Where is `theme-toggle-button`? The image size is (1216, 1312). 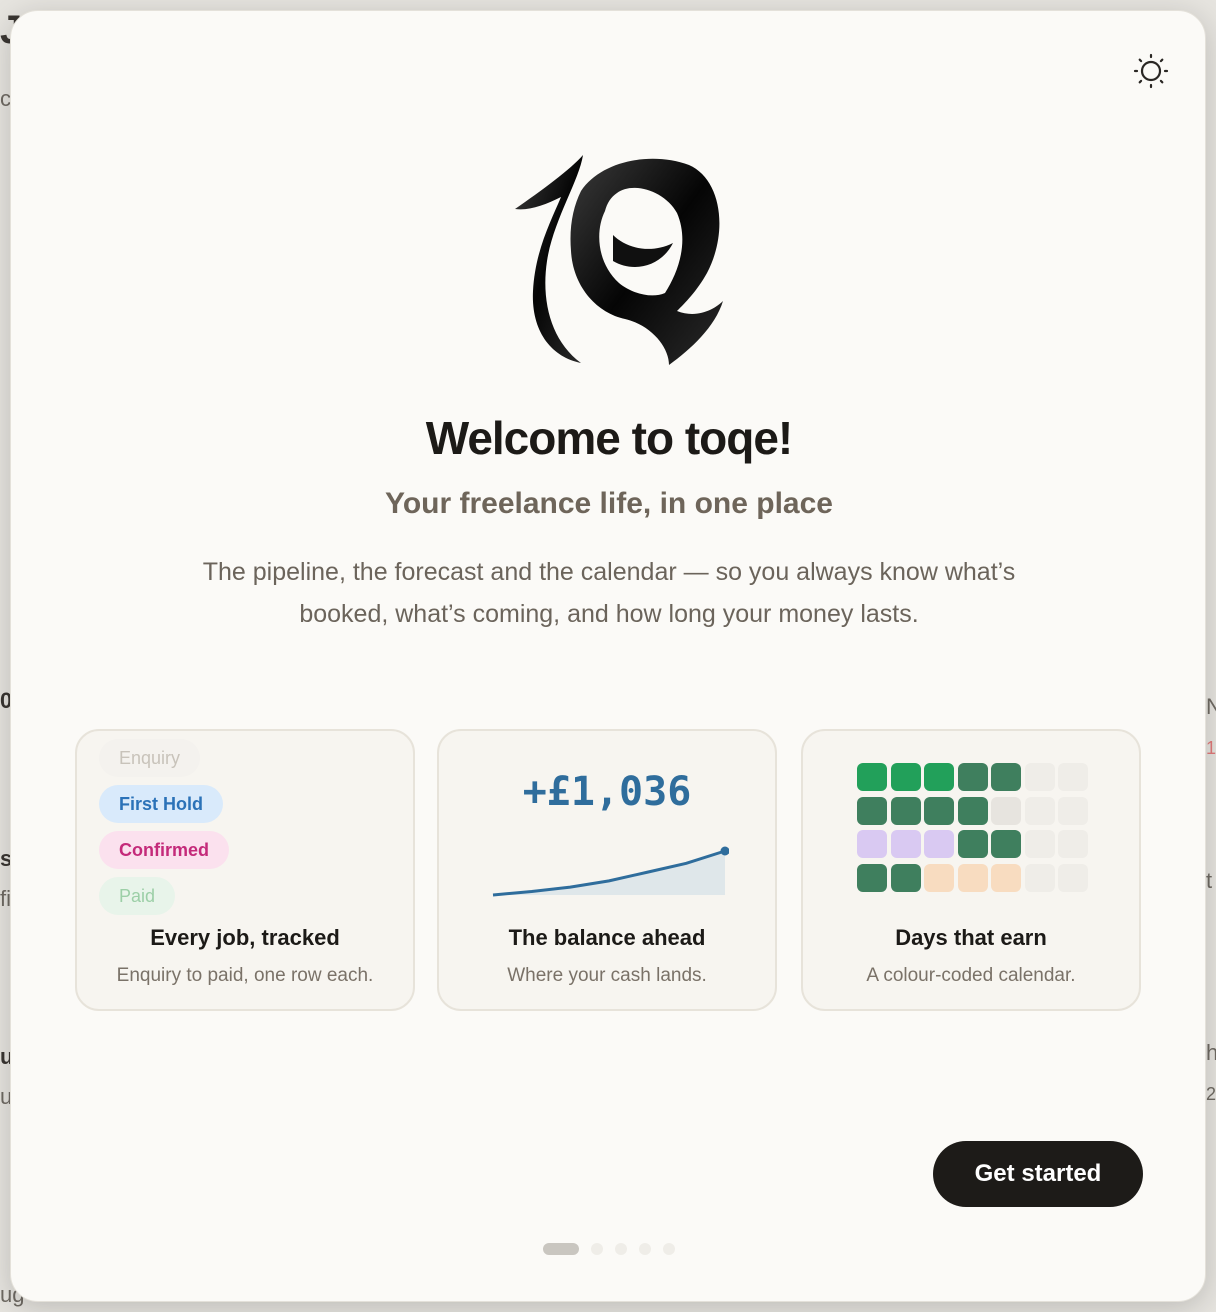 theme-toggle-button is located at coordinates (1151, 71).